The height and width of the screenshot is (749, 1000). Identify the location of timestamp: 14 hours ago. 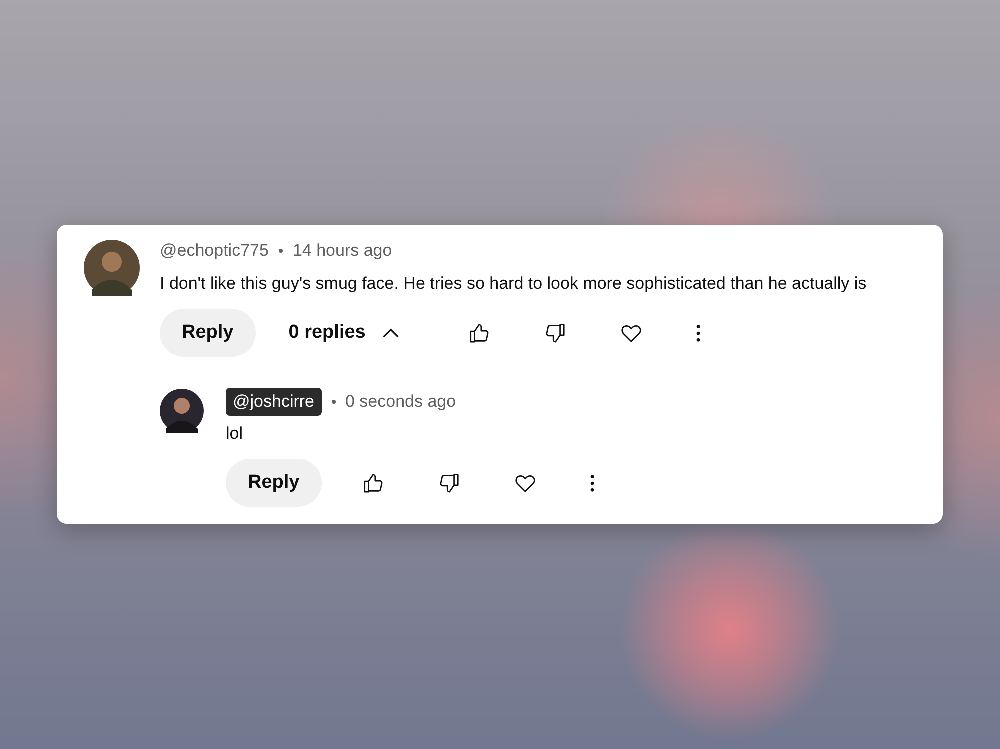
(342, 251).